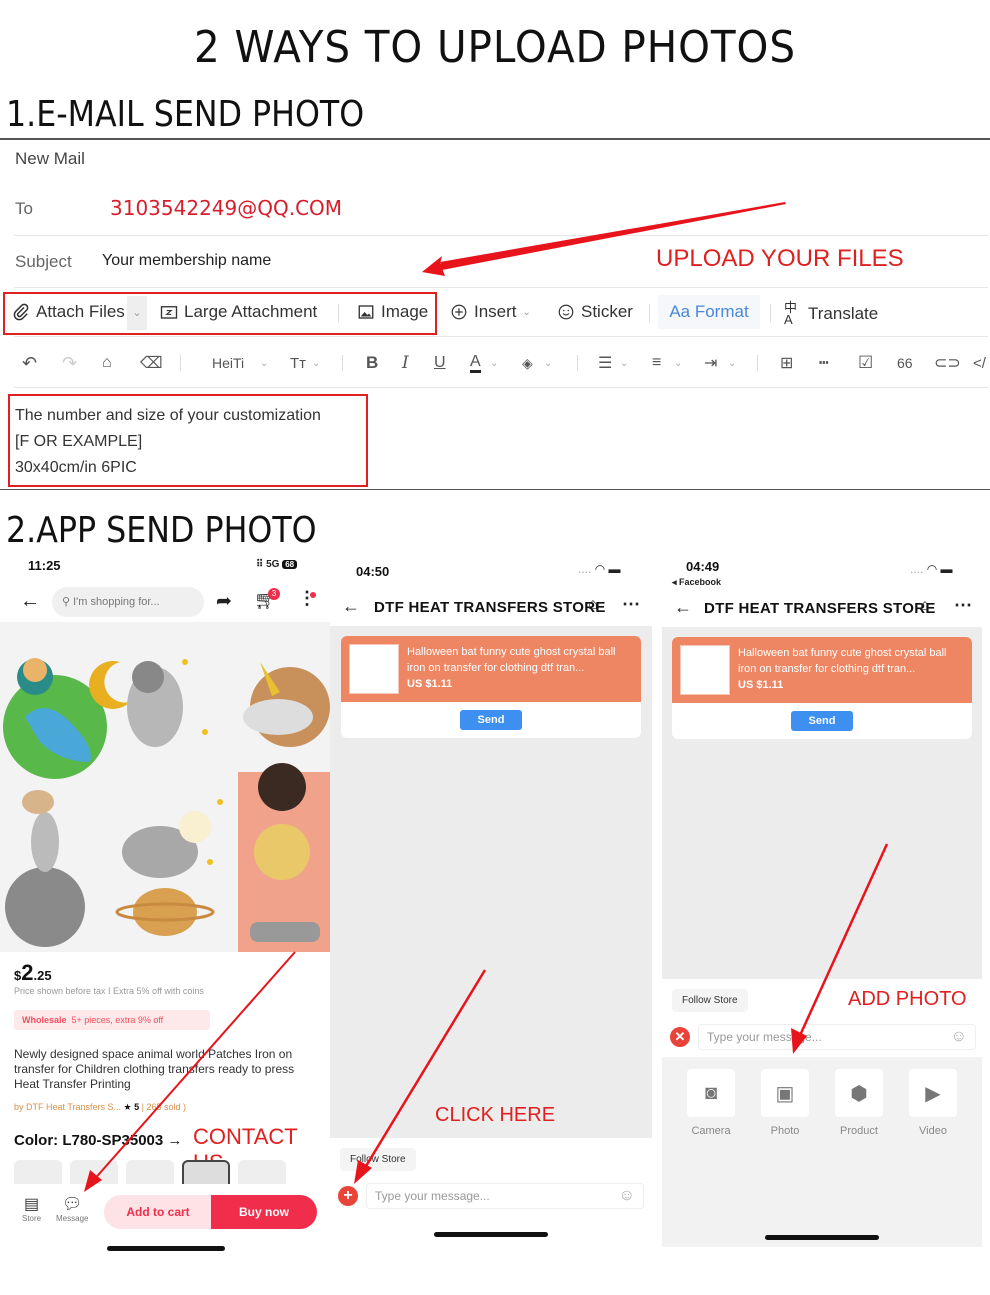 The width and height of the screenshot is (990, 1295). What do you see at coordinates (791, 313) in the screenshot?
I see `translate-icon: 中A` at bounding box center [791, 313].